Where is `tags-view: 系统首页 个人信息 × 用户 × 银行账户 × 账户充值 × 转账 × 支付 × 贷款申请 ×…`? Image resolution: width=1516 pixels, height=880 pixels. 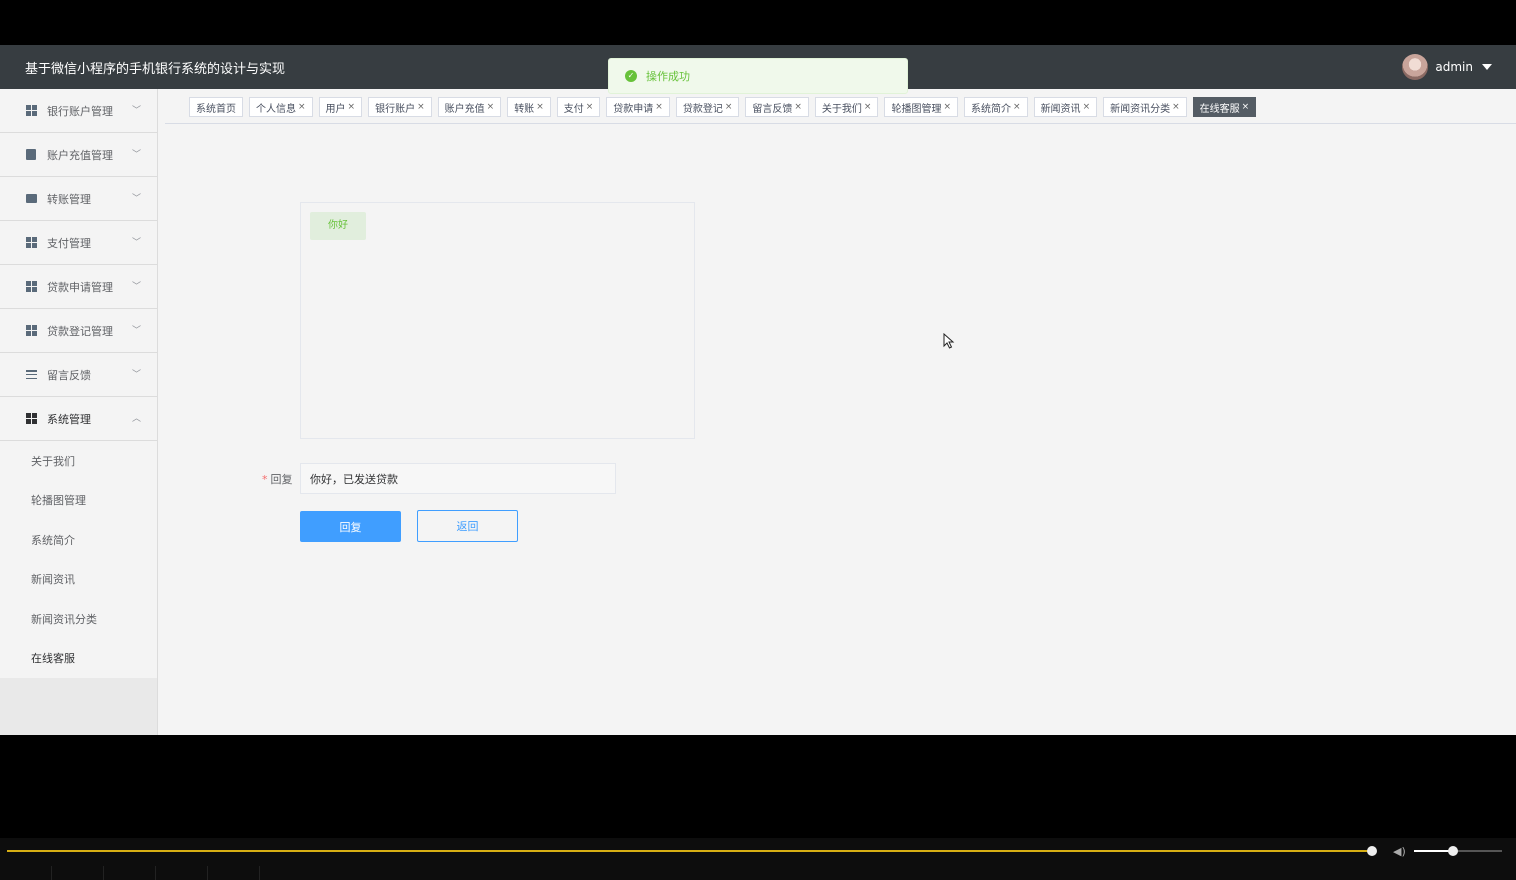
tags-view: 系统首页 个人信息 × 用户 × 银行账户 × 账户充值 × 转账 × 支付 × 贷款申请 ×… is located at coordinates (840, 110).